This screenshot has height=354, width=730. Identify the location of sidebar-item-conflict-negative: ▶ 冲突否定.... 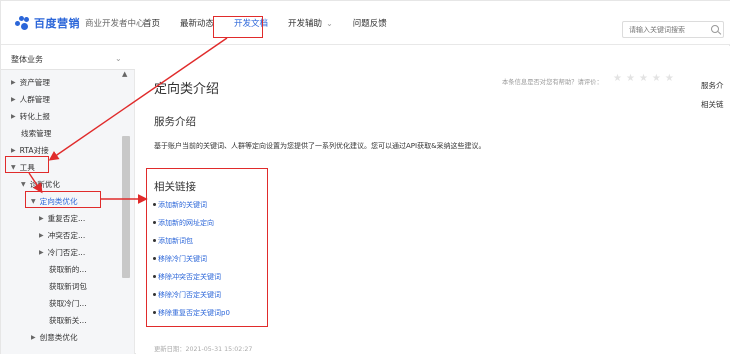
(62, 235).